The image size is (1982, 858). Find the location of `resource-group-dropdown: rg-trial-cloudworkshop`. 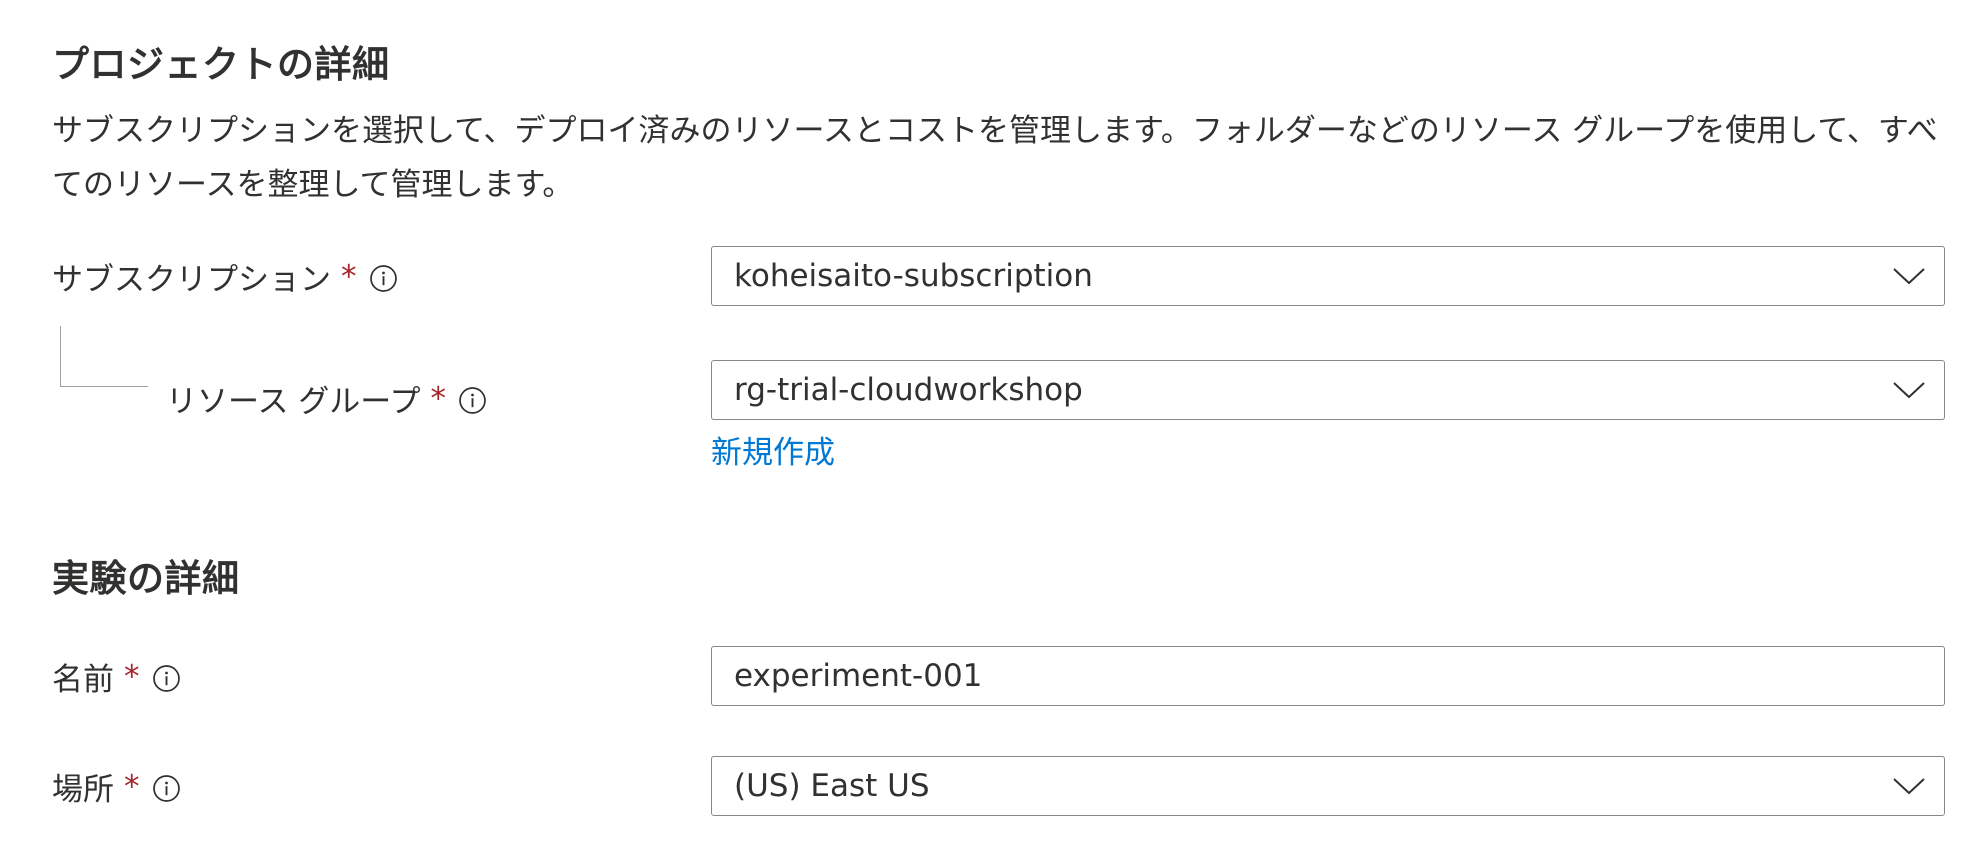

resource-group-dropdown: rg-trial-cloudworkshop is located at coordinates (1328, 390).